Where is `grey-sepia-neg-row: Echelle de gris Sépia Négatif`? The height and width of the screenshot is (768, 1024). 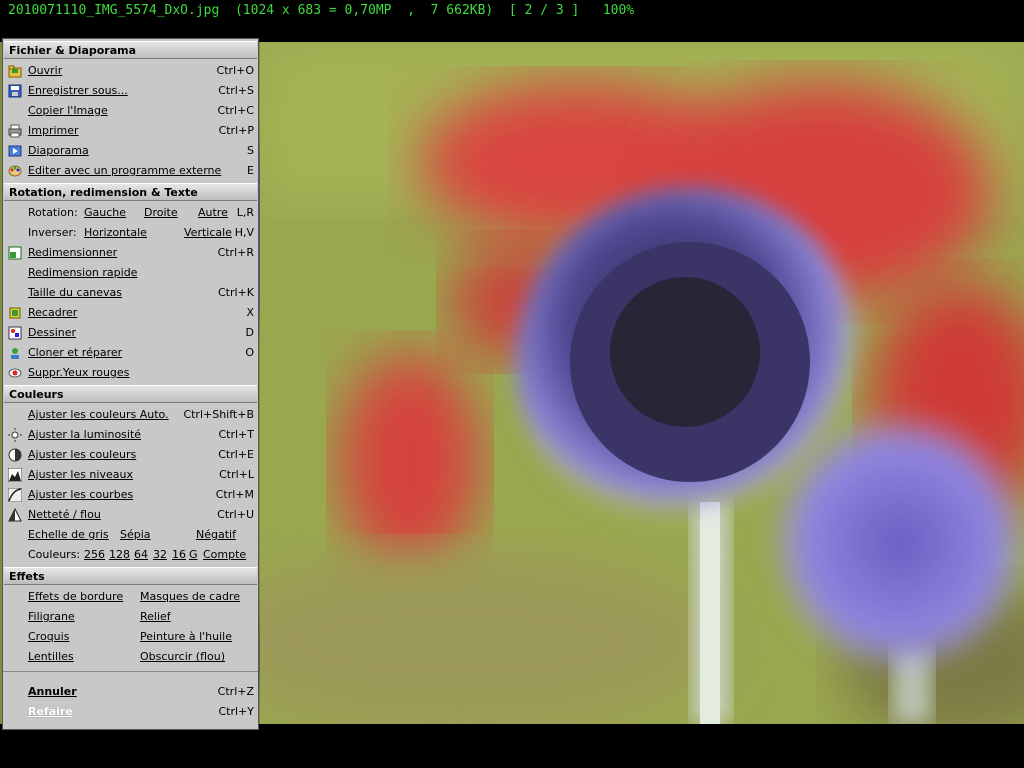
grey-sepia-neg-row: Echelle de gris Sépia Négatif is located at coordinates (130, 535).